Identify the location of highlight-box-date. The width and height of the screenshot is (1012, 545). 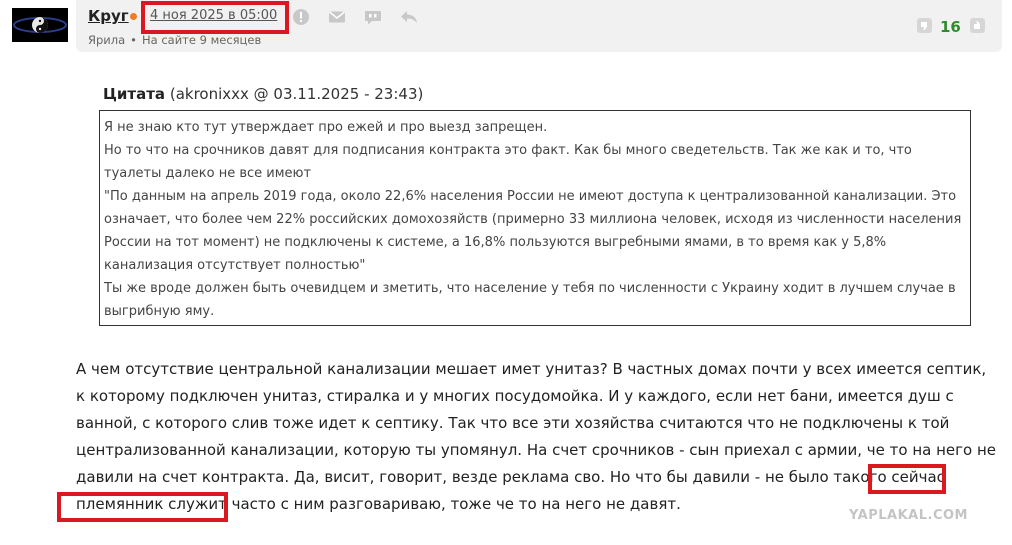
(215, 17).